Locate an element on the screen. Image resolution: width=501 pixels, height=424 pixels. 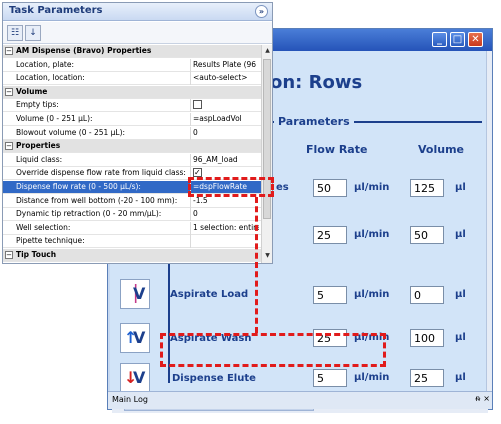
flow-rate-input: 25 is located at coordinates (330, 235).